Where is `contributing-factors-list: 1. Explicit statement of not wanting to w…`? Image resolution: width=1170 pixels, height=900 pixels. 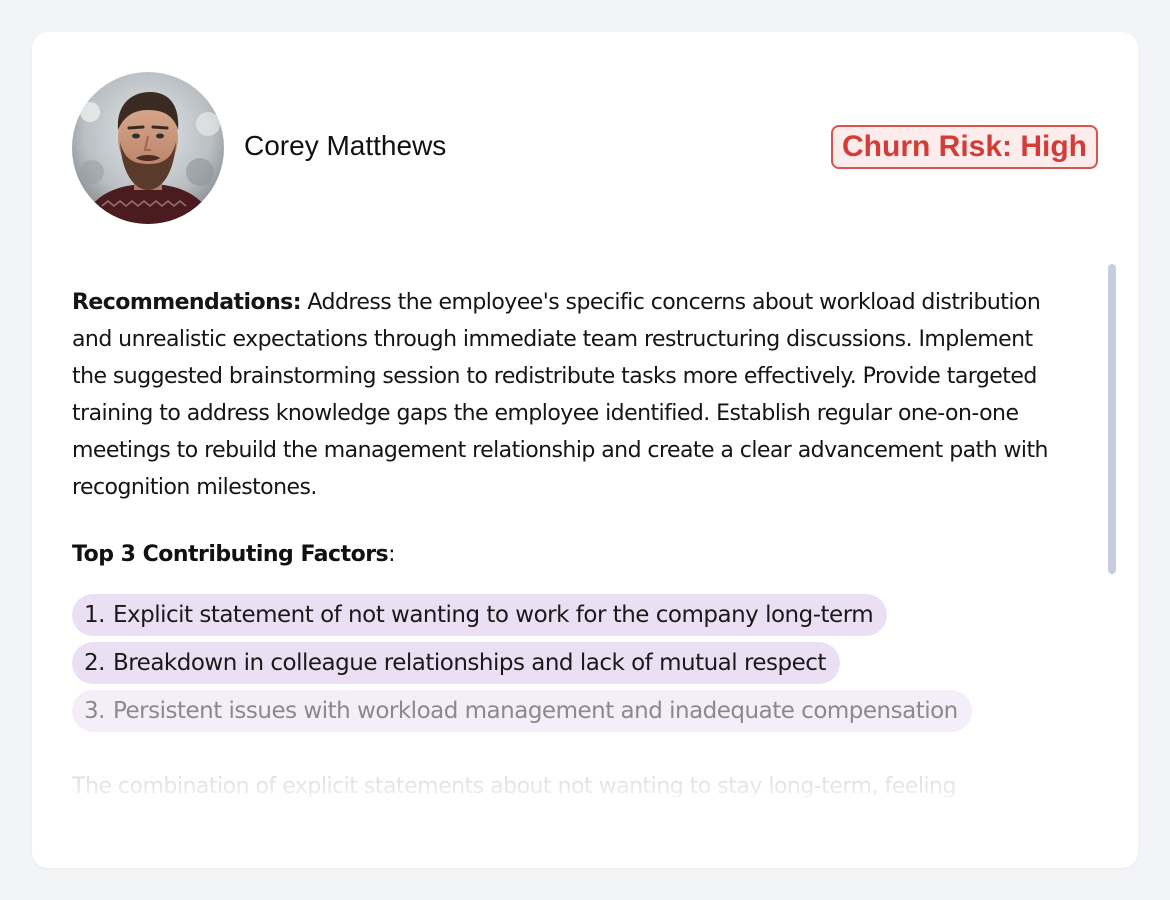 contributing-factors-list: 1. Explicit statement of not wanting to w… is located at coordinates (567, 666).